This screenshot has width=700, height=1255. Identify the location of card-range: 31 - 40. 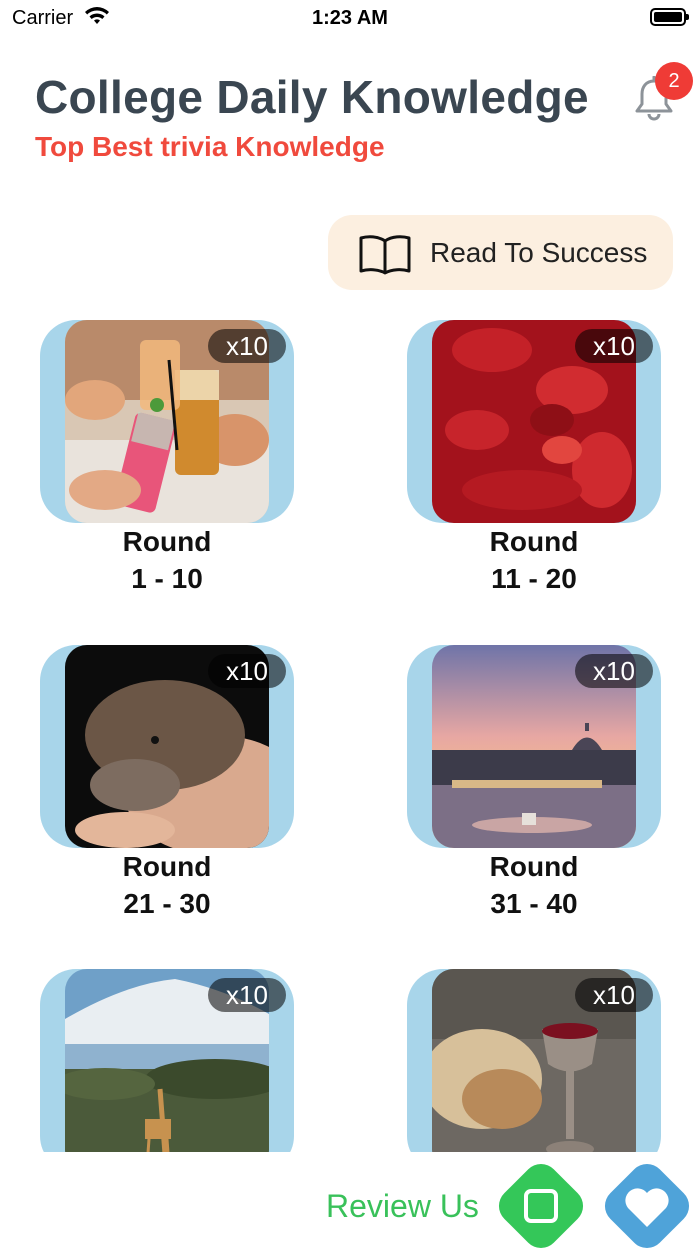
(534, 903).